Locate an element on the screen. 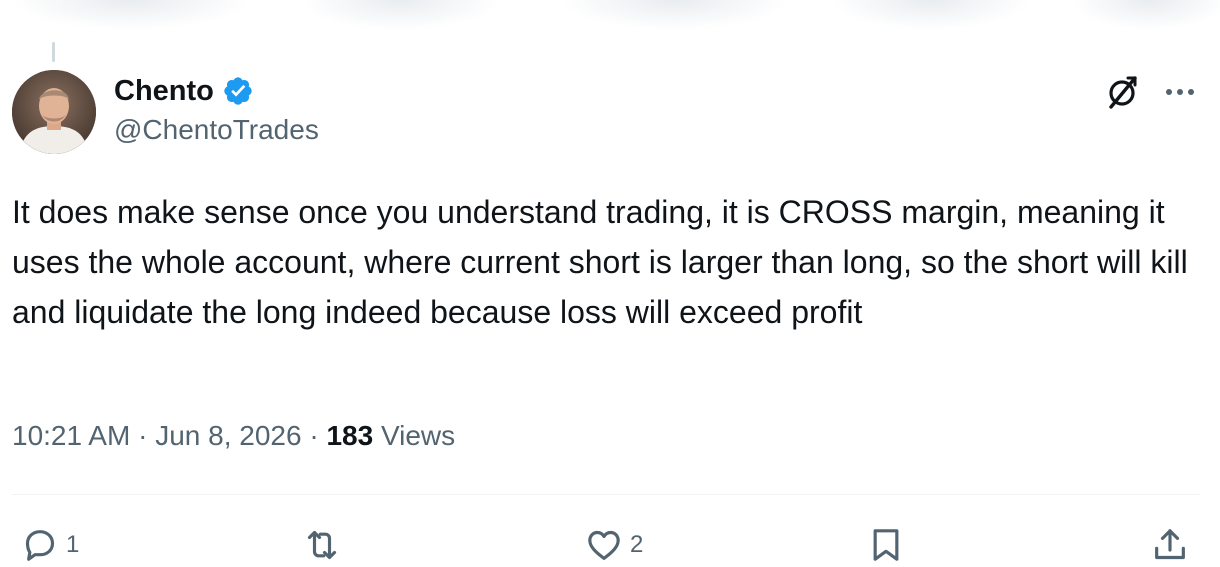 This screenshot has height=567, width=1220. heart-icon is located at coordinates (604, 545).